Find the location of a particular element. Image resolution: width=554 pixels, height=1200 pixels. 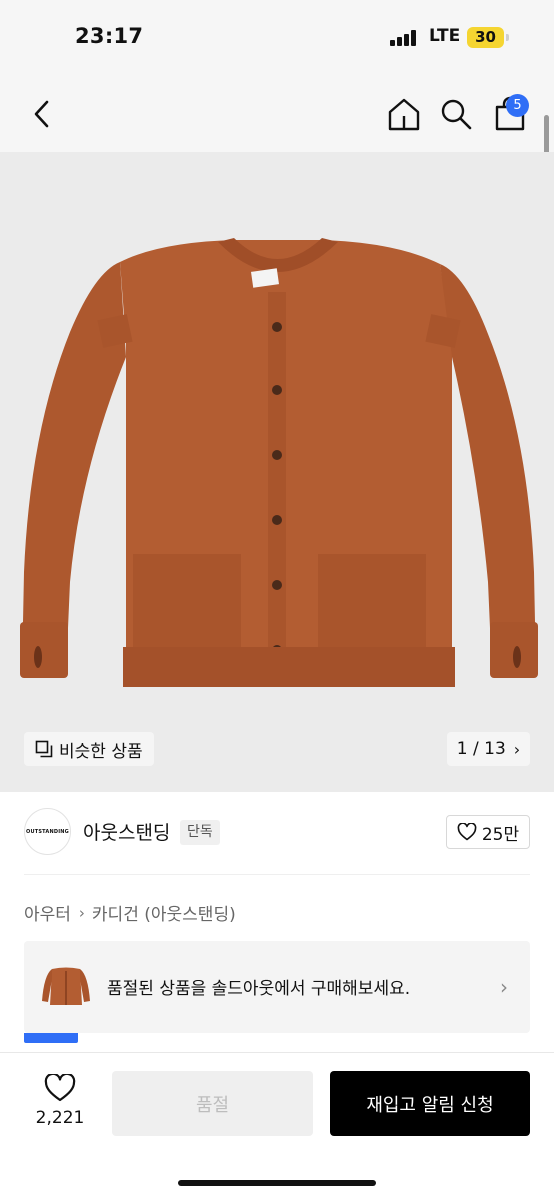

image-page-indicator: 1 / 13 › is located at coordinates (488, 749).